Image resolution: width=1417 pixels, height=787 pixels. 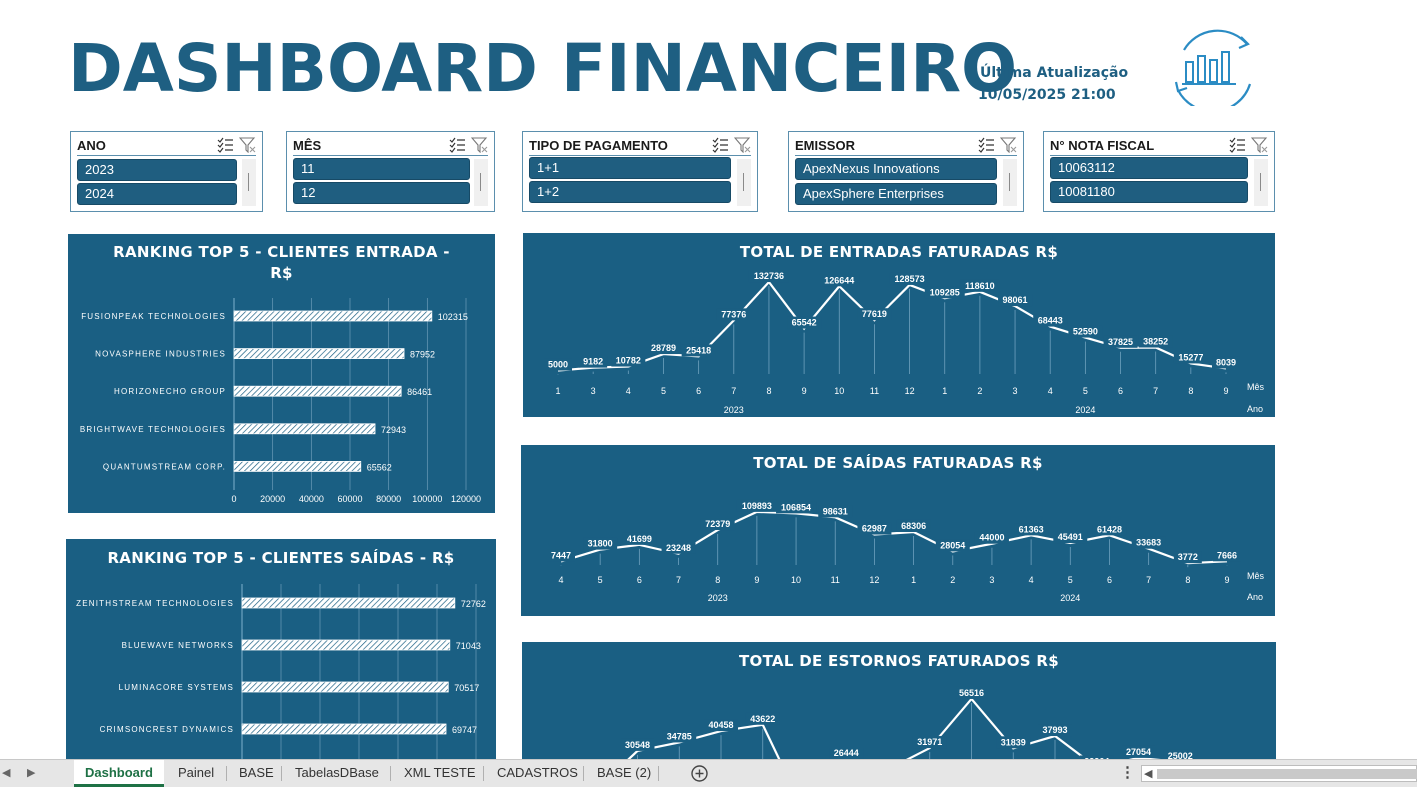 I want to click on slicer-title: TIPO DE PAGAMENTO, so click(x=598, y=145).